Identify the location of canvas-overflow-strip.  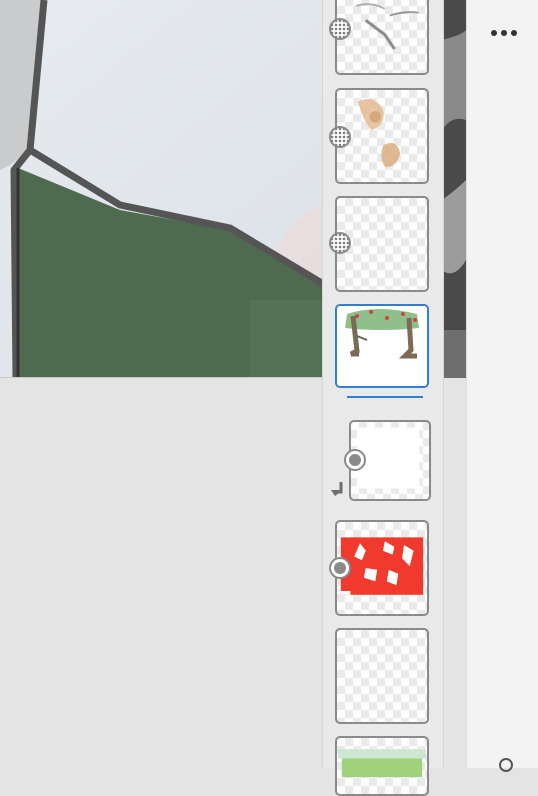
(454, 189).